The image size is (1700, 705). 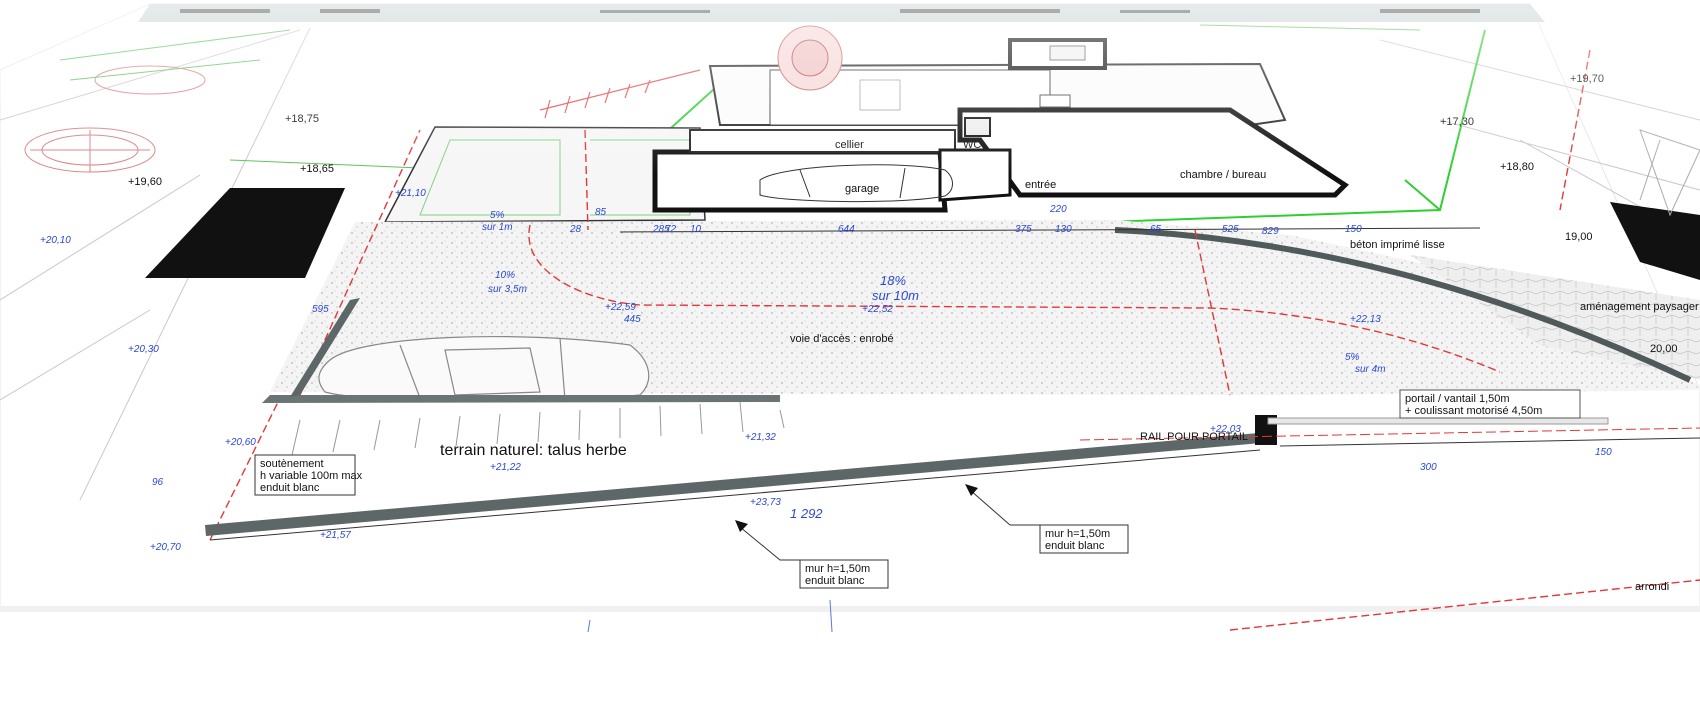 I want to click on slope-left-label: 10%, so click(x=505, y=275).